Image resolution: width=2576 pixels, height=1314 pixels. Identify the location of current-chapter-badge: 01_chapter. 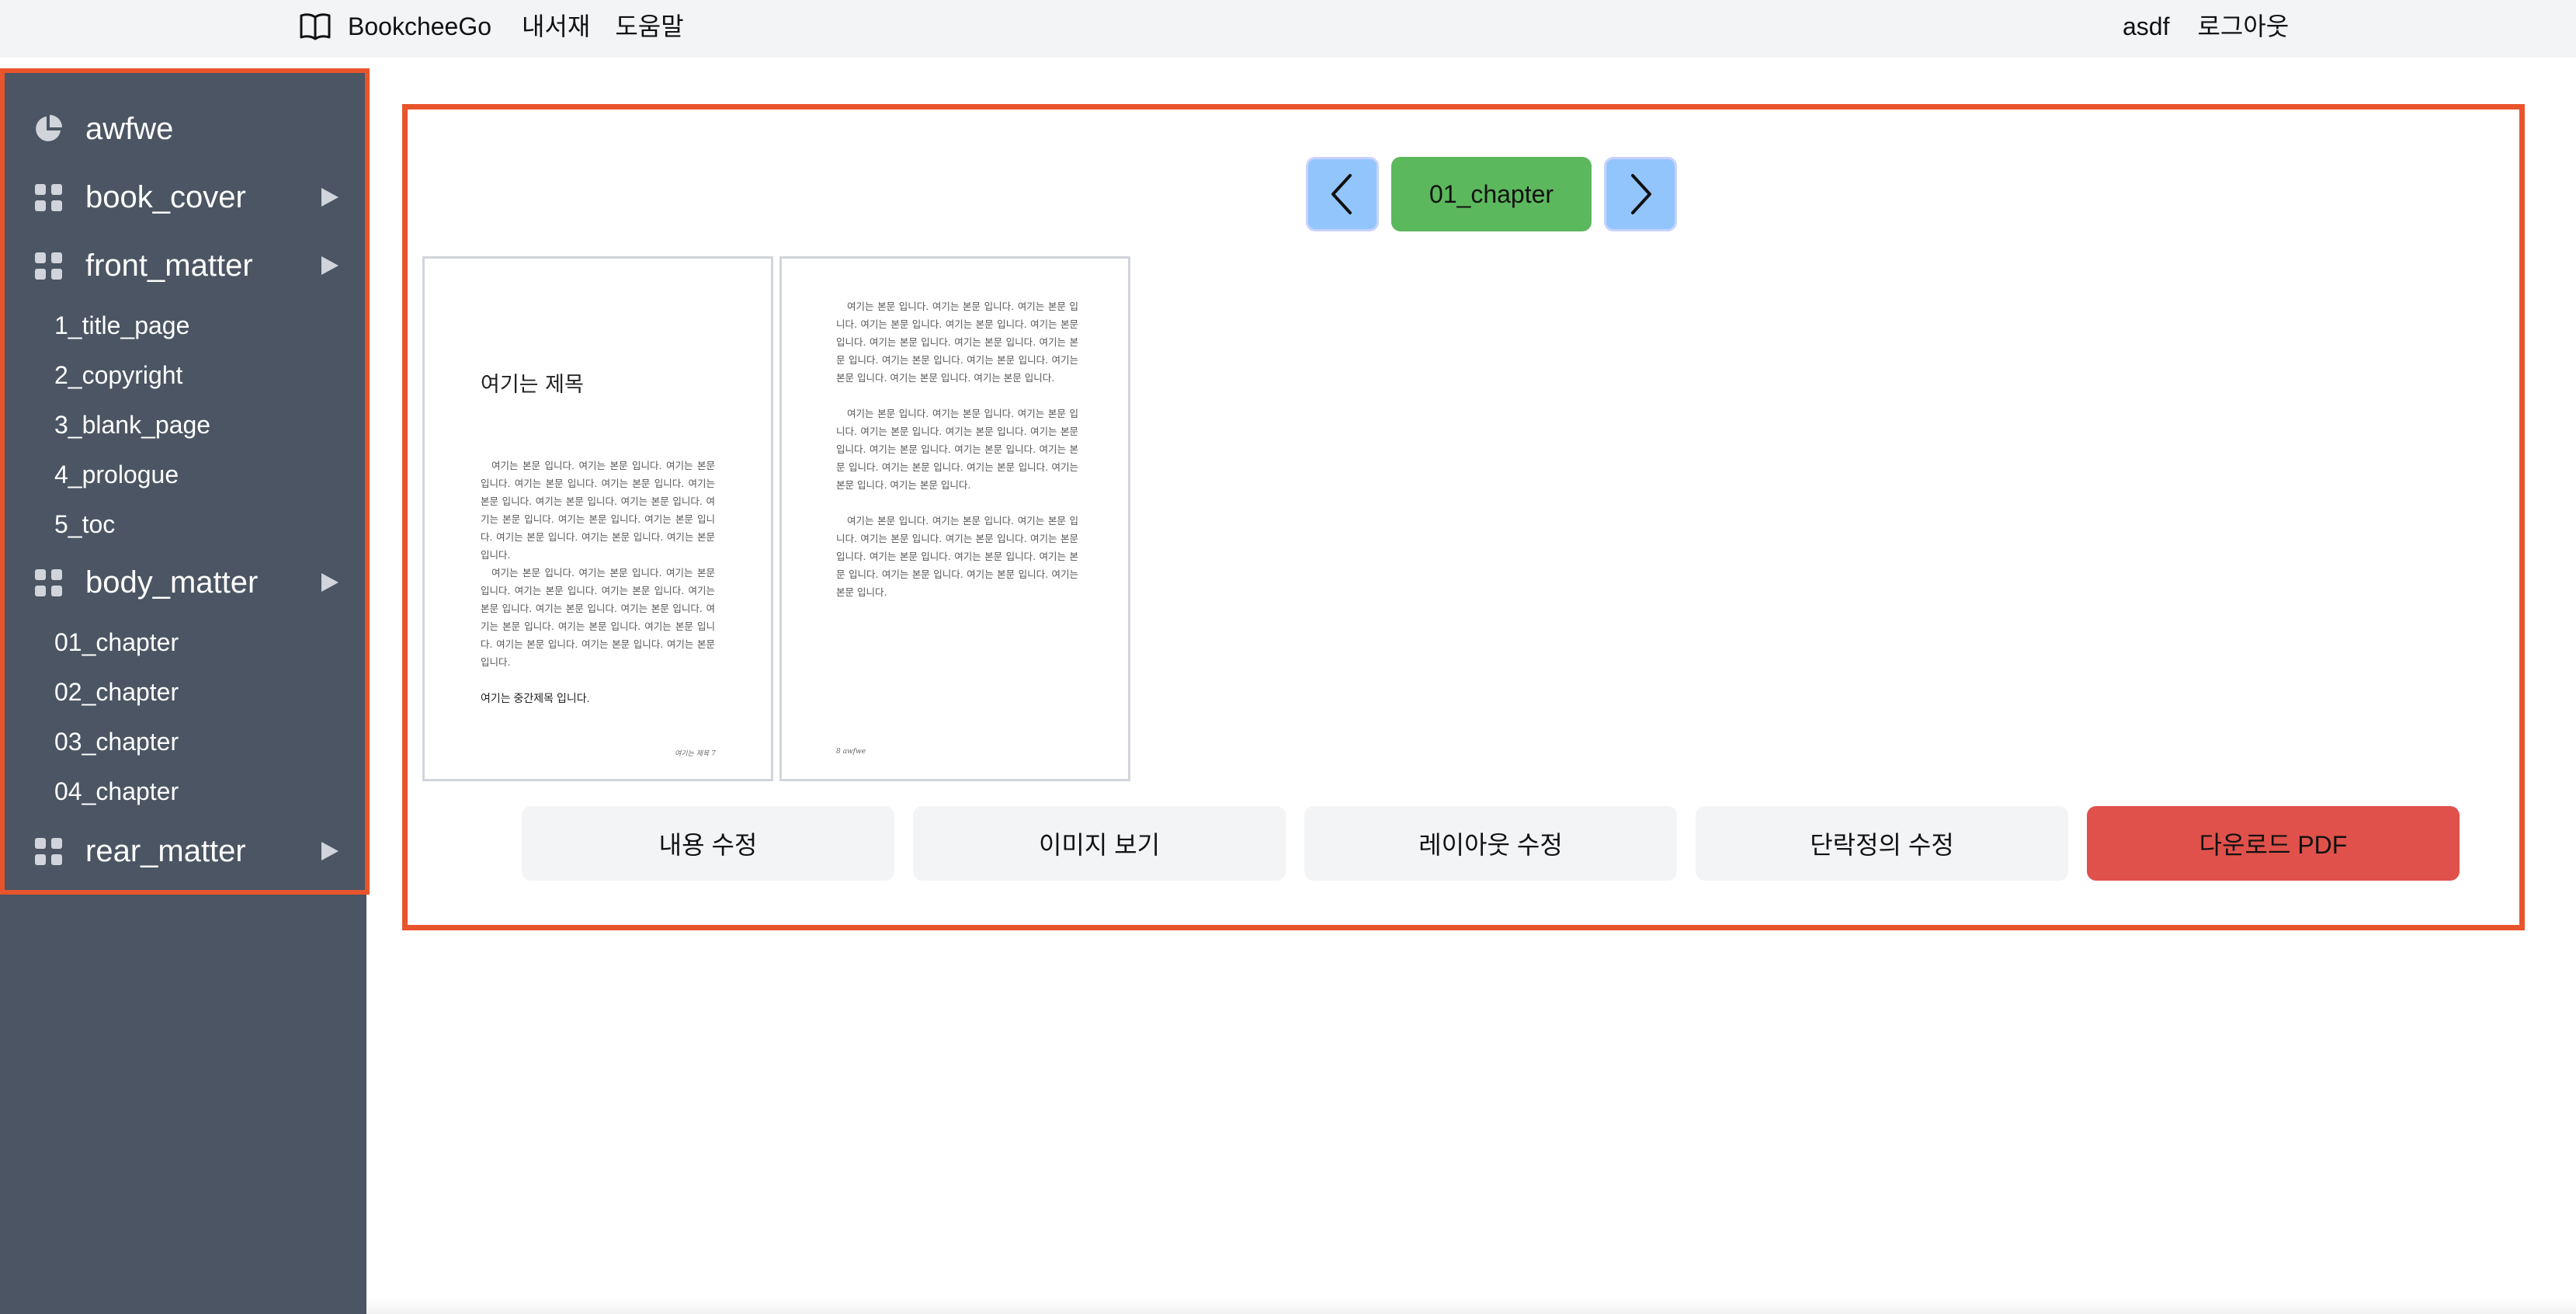
(1491, 194).